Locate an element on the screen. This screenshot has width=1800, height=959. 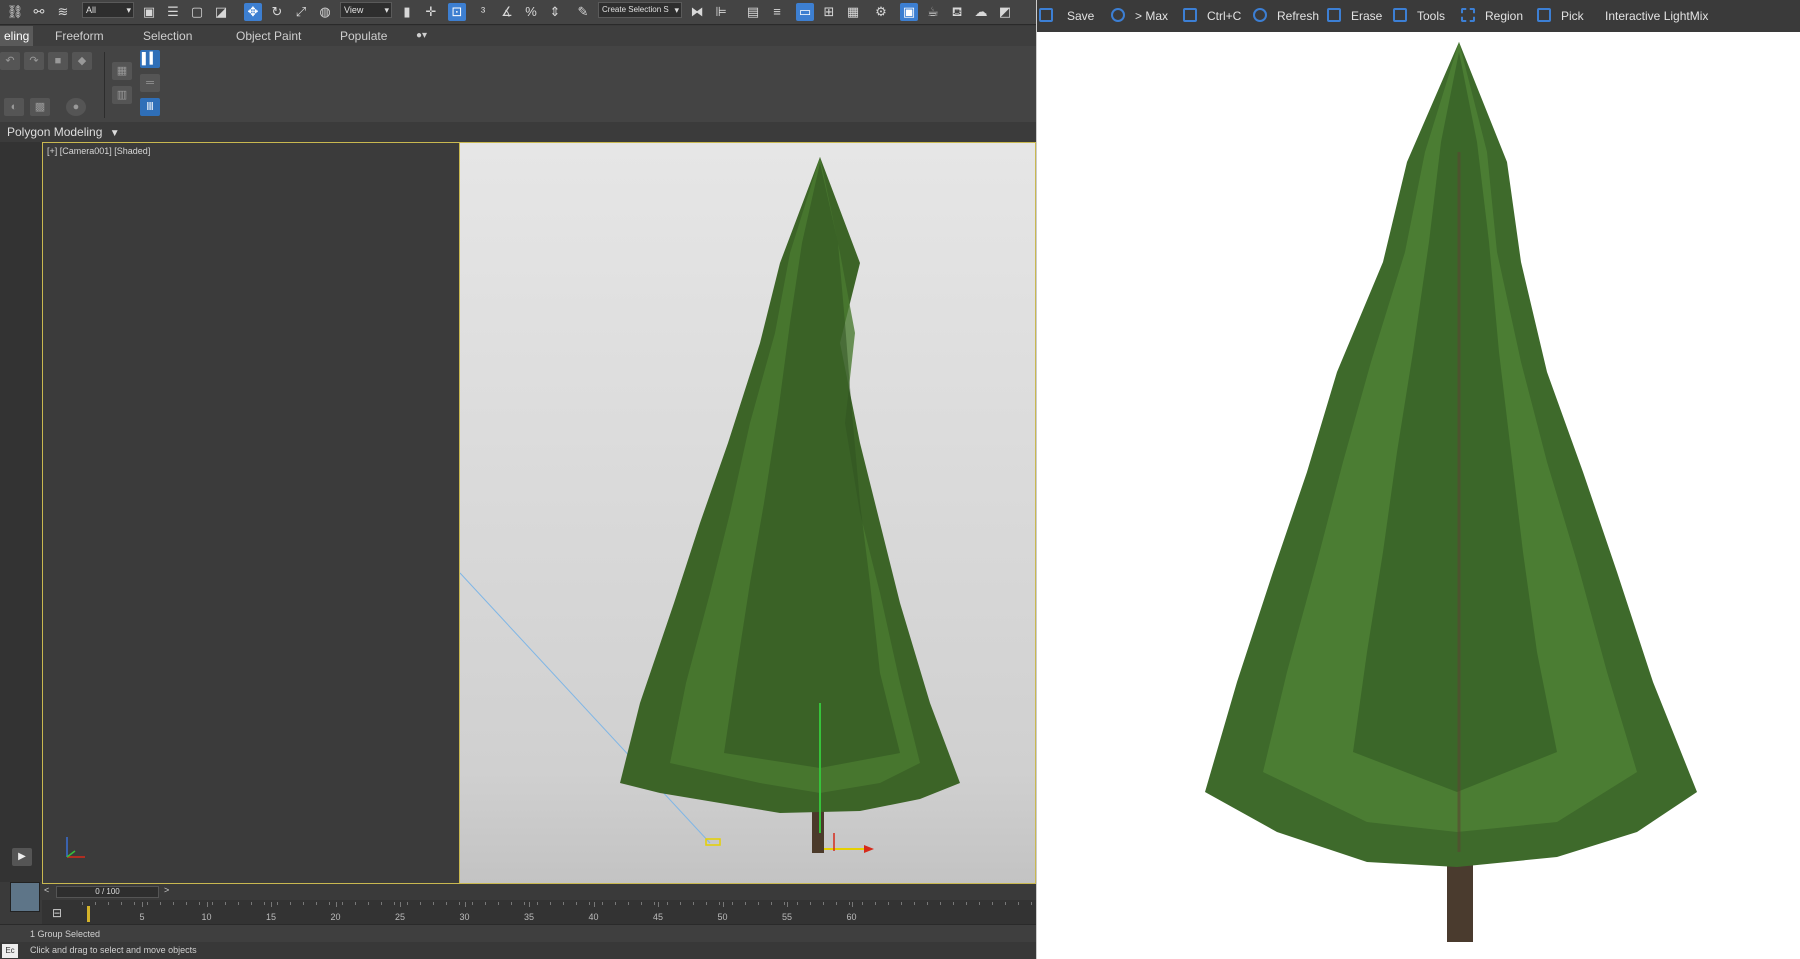
select-by-name-icon: ☰ is located at coordinates (173, 12).